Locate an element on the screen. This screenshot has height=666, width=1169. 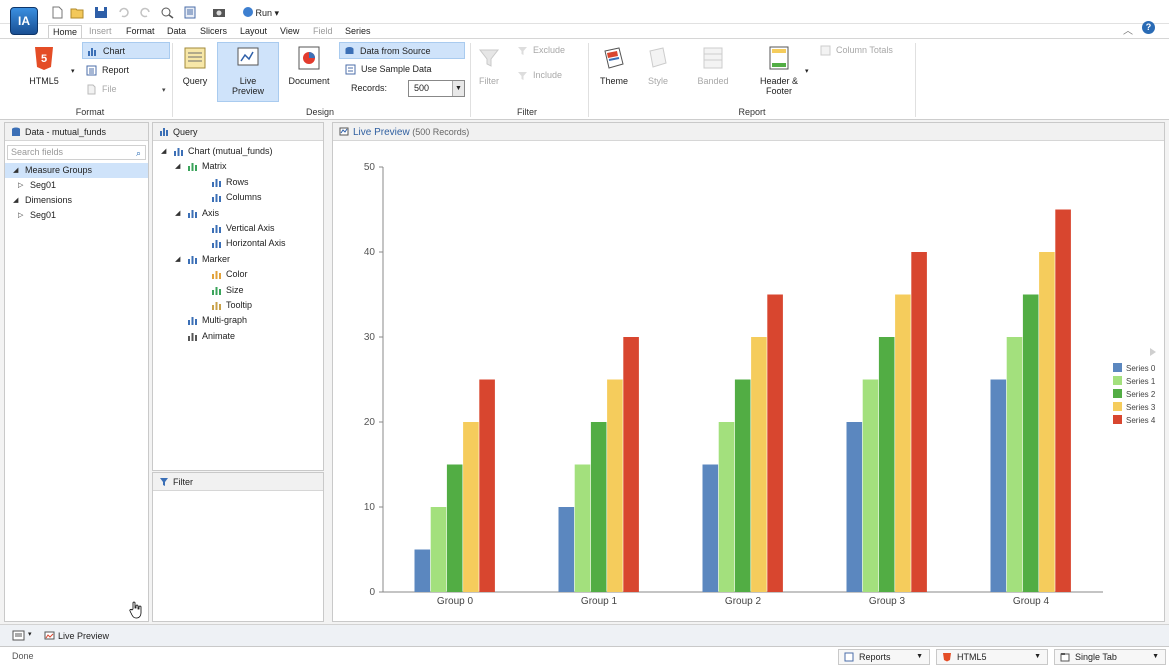
use-sample-data-button: Use Sample Data is located at coordinates (386, 69).